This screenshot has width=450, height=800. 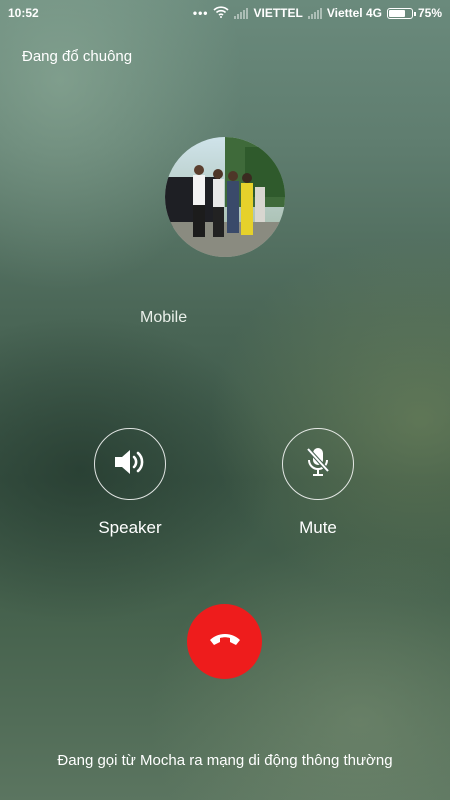 What do you see at coordinates (200, 13) in the screenshot?
I see `notification-dots: •••` at bounding box center [200, 13].